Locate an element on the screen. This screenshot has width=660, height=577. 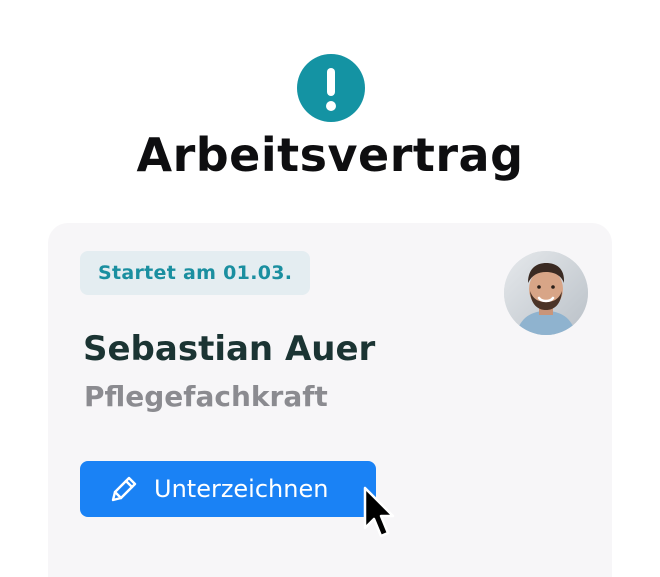
start-date-badge: Startet am 01.03. is located at coordinates (195, 273).